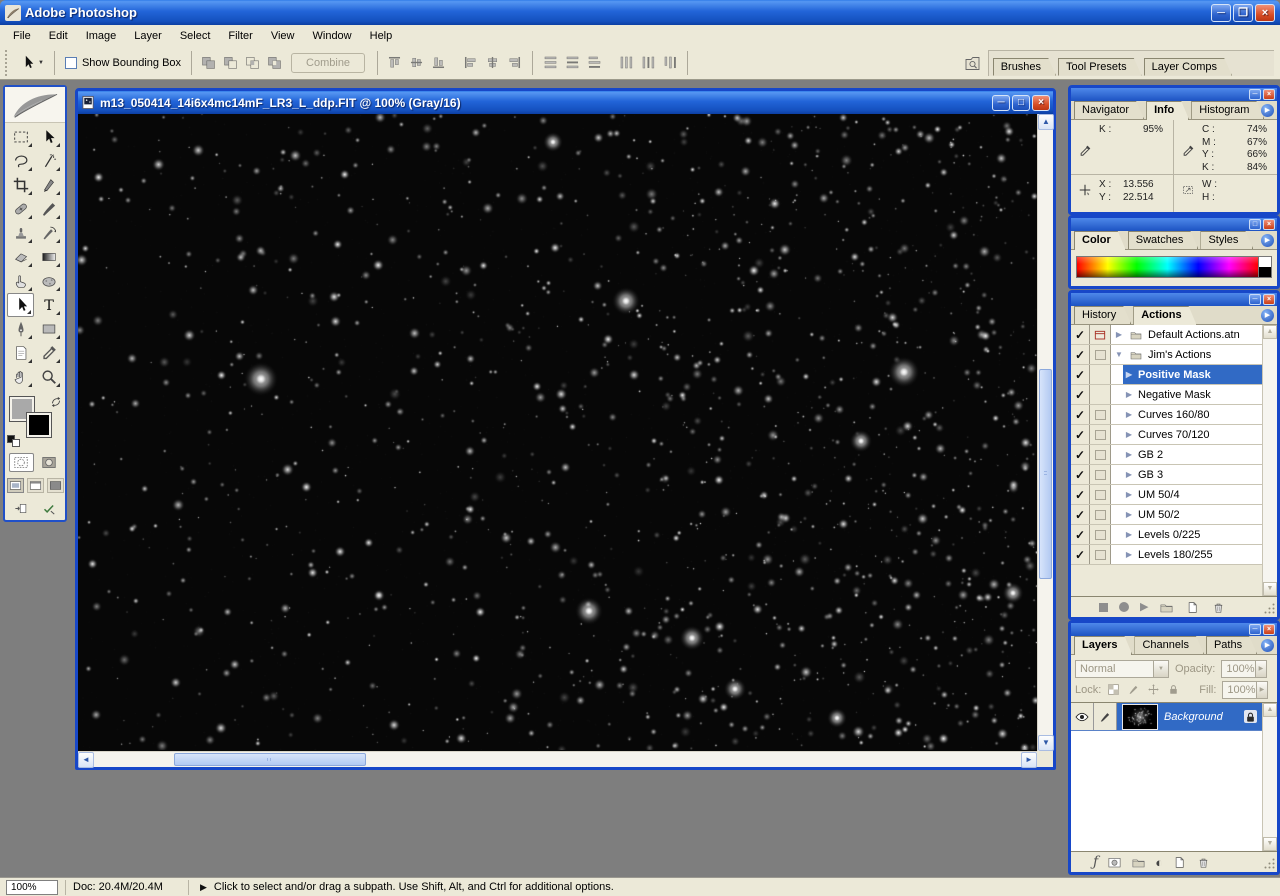 This screenshot has width=1280, height=896. I want to click on slice-tool, so click(48, 185).